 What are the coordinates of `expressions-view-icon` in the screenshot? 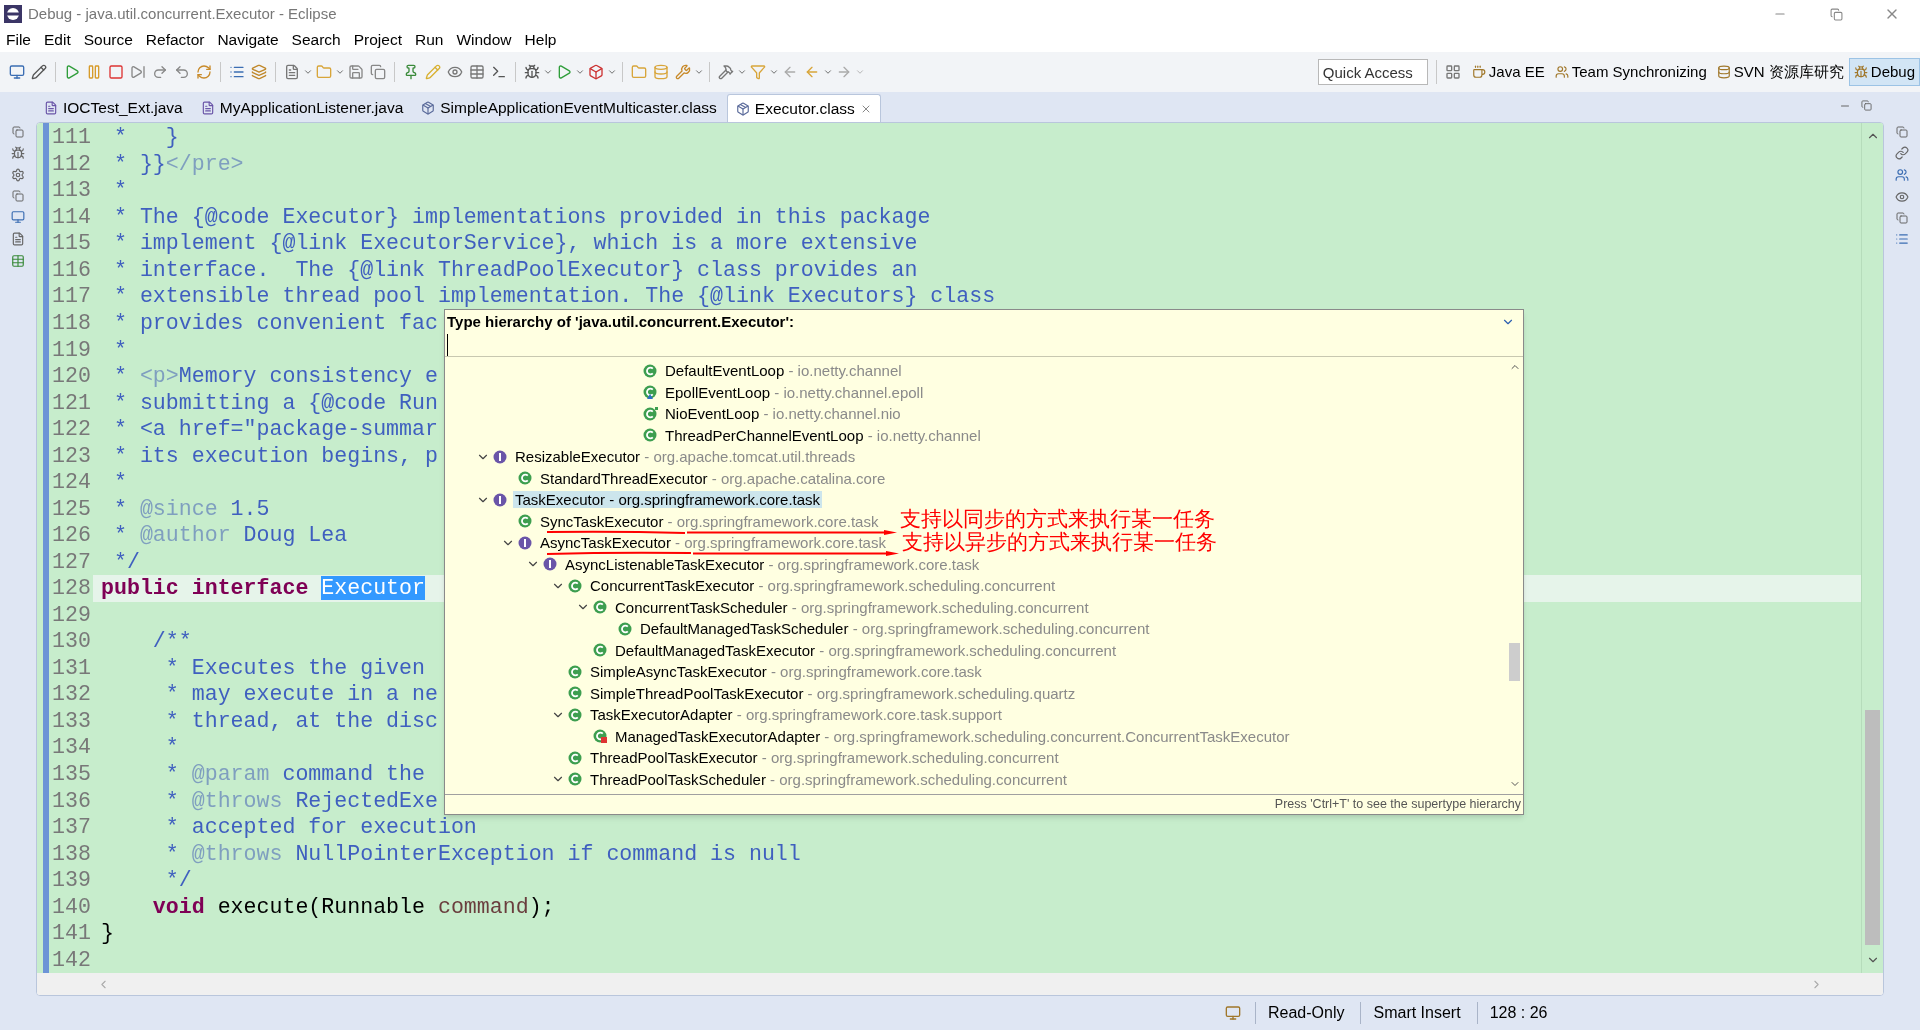 It's located at (1902, 153).